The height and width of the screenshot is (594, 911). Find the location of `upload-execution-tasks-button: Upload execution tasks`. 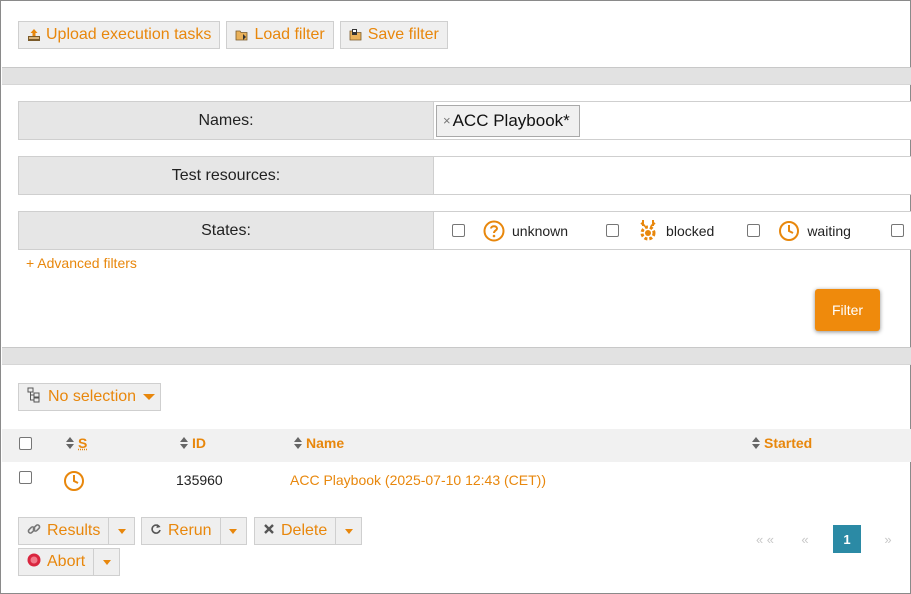

upload-execution-tasks-button: Upload execution tasks is located at coordinates (119, 35).